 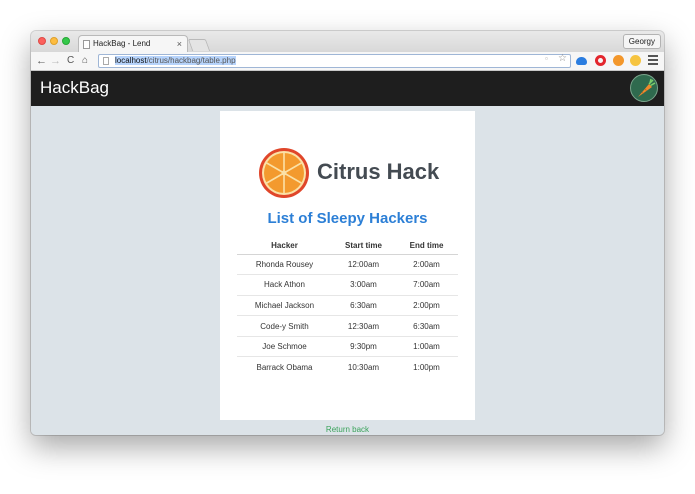 I want to click on opera-extension-icon, so click(x=600, y=60).